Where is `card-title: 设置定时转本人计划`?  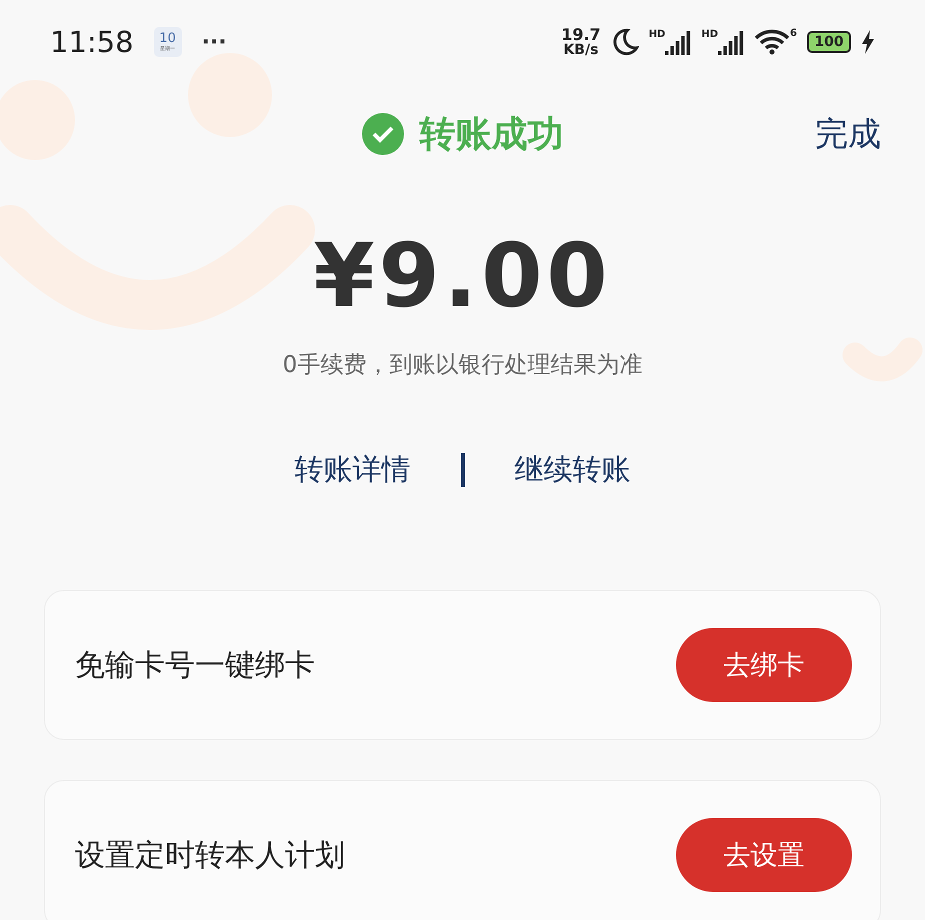
card-title: 设置定时转本人计划 is located at coordinates (210, 855).